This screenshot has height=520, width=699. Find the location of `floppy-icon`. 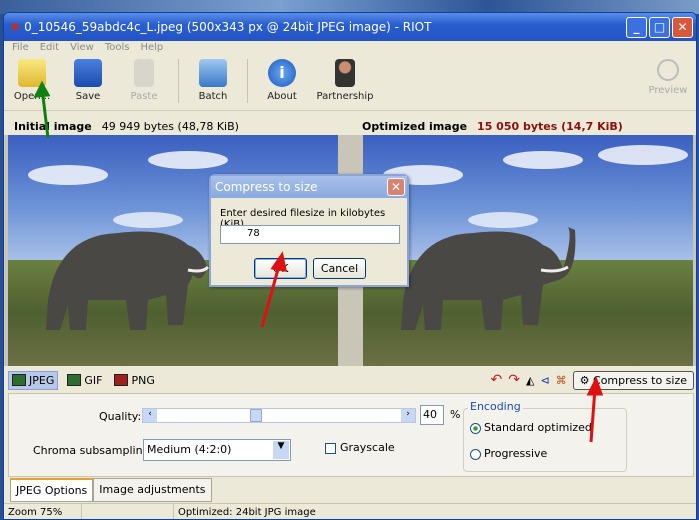

floppy-icon is located at coordinates (88, 73).